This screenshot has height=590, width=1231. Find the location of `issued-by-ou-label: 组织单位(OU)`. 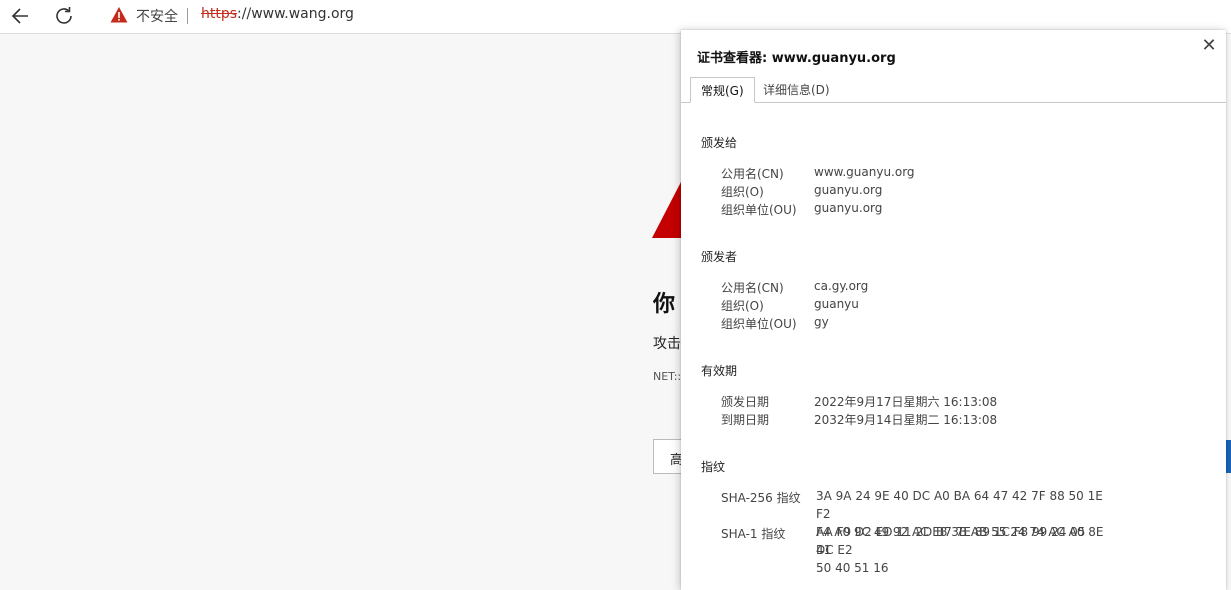

issued-by-ou-label: 组织单位(OU) is located at coordinates (759, 324).